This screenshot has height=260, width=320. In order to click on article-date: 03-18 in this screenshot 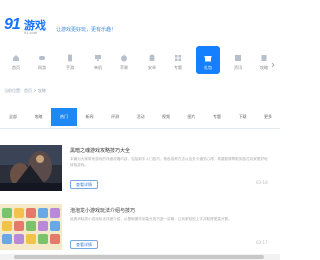, I will do `click(262, 182)`.